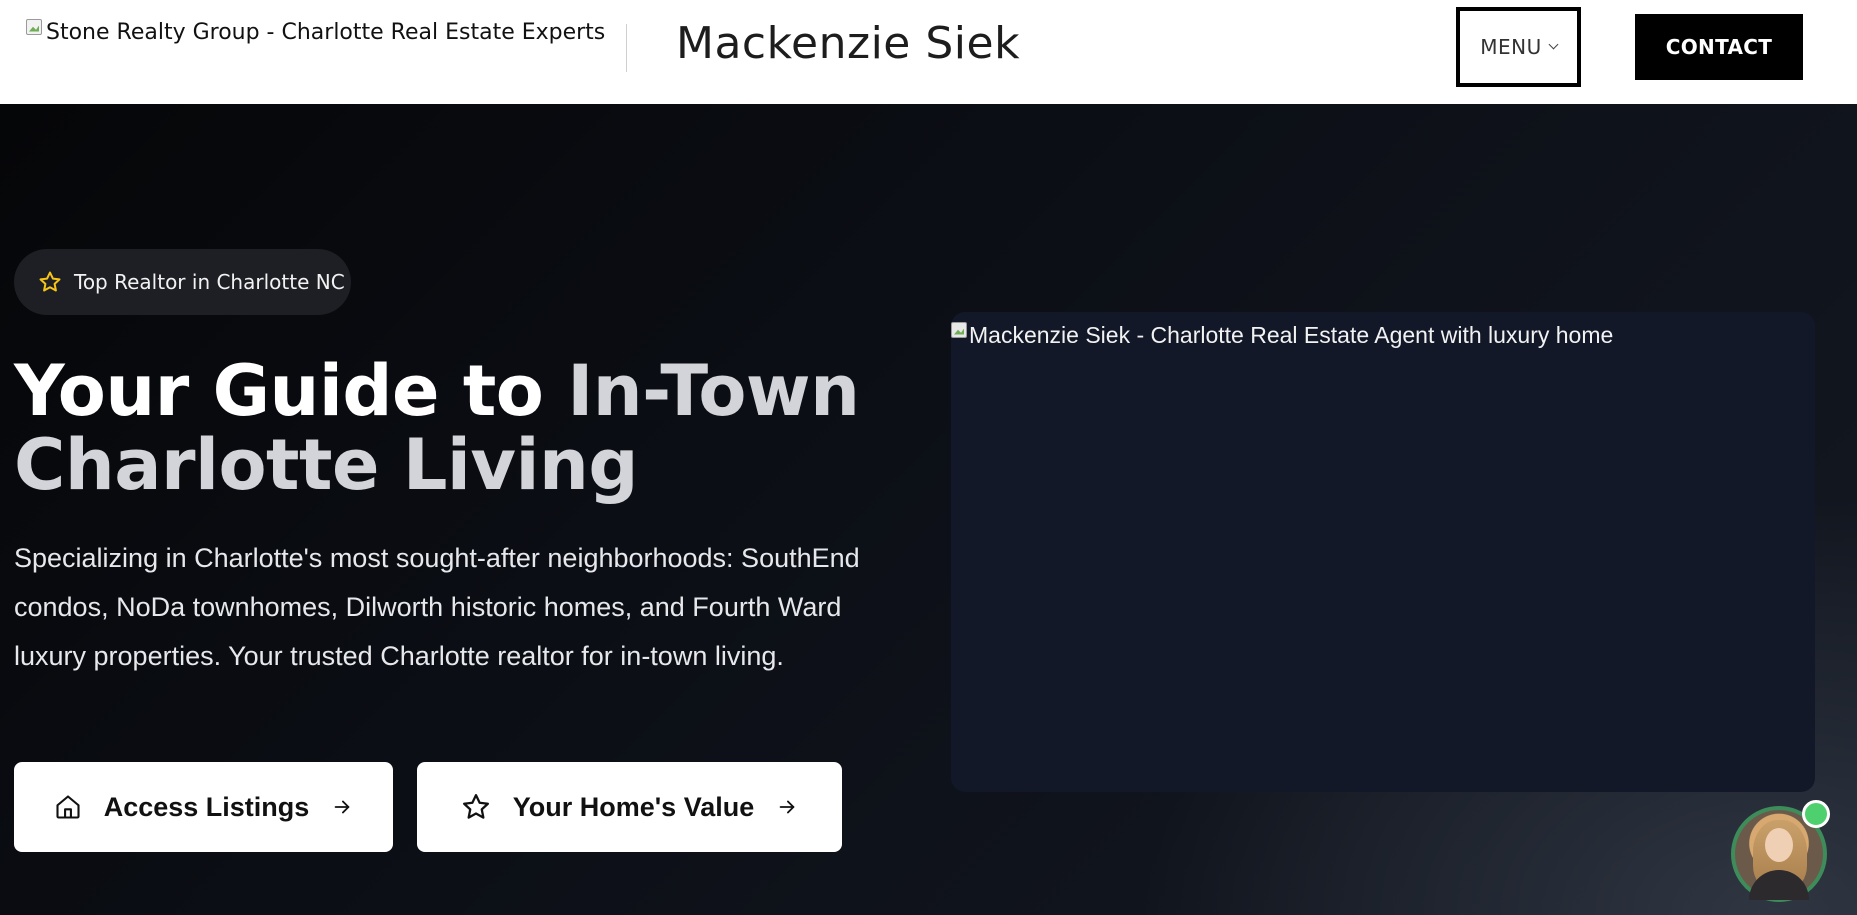  What do you see at coordinates (848, 43) in the screenshot?
I see `agent-name: Mackenzie Siek` at bounding box center [848, 43].